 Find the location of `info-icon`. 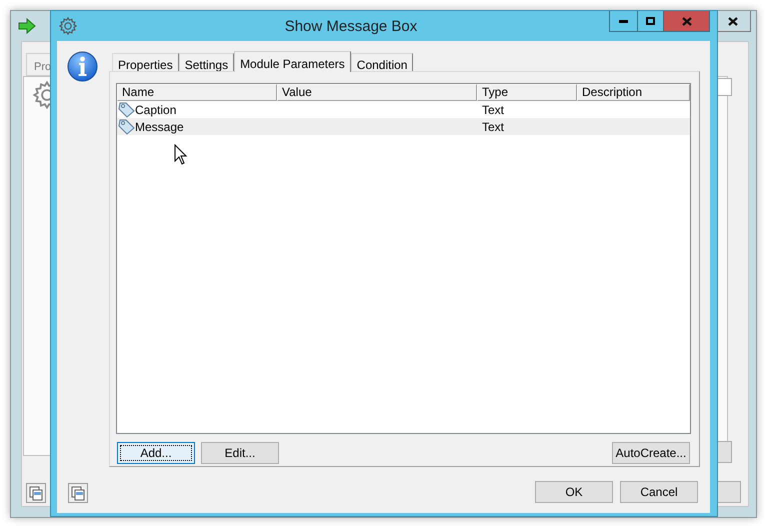

info-icon is located at coordinates (82, 66).